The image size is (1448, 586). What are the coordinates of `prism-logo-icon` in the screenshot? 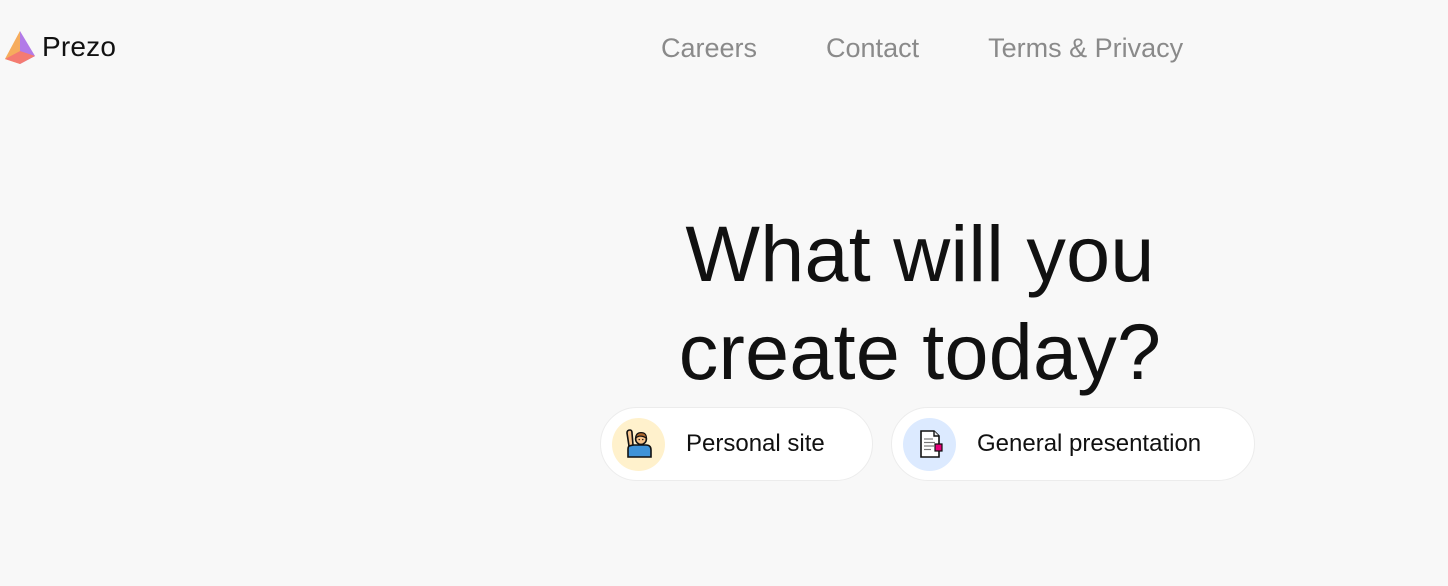 It's located at (20, 47).